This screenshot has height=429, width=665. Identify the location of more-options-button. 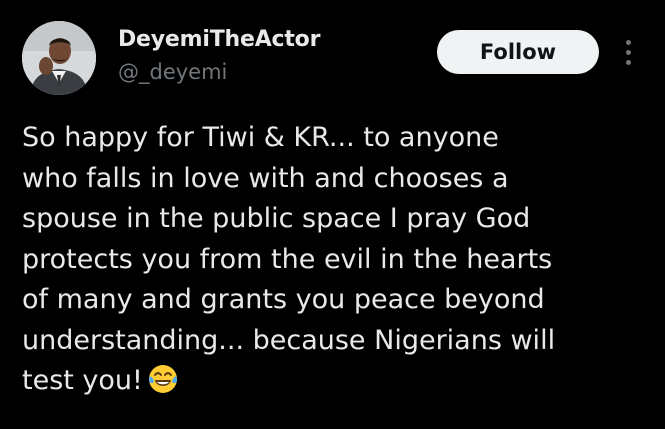
(628, 52).